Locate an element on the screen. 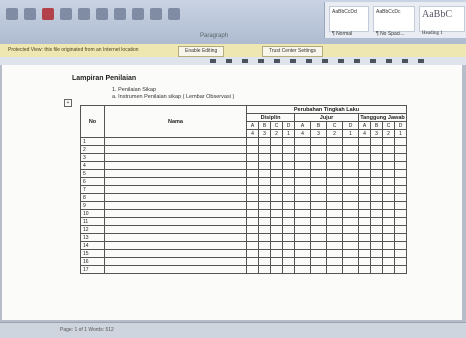  style-normal: AaBbCcDd ¶ Normal is located at coordinates (349, 21).